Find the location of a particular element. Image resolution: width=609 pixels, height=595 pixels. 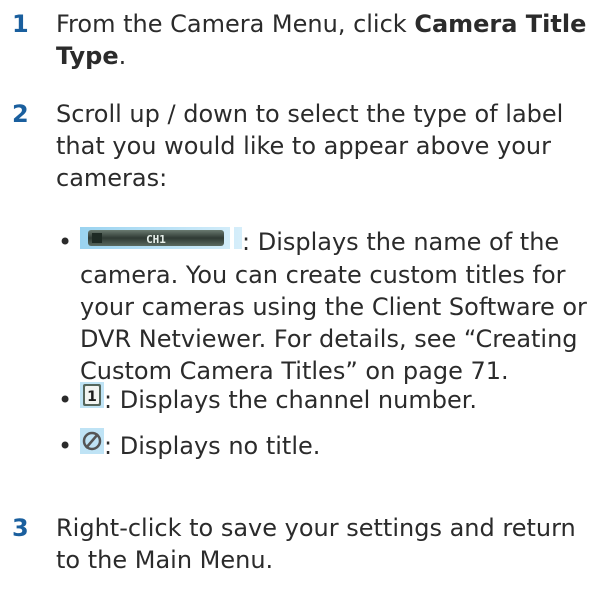

step-number: 1 is located at coordinates (20, 24).